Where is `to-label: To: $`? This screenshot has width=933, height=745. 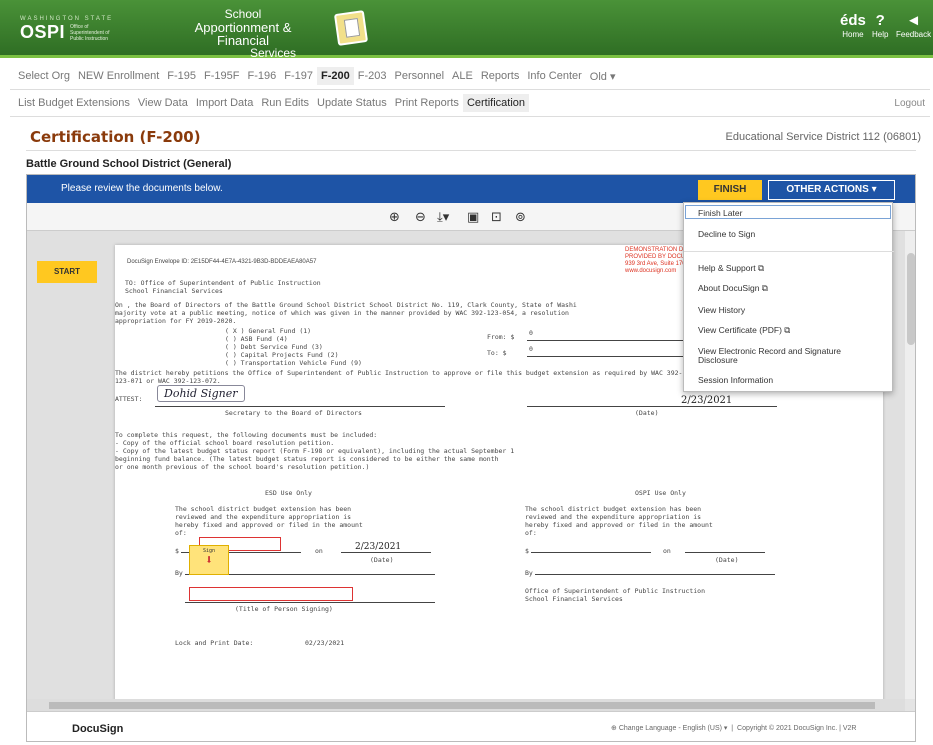
to-label: To: $ is located at coordinates (497, 353).